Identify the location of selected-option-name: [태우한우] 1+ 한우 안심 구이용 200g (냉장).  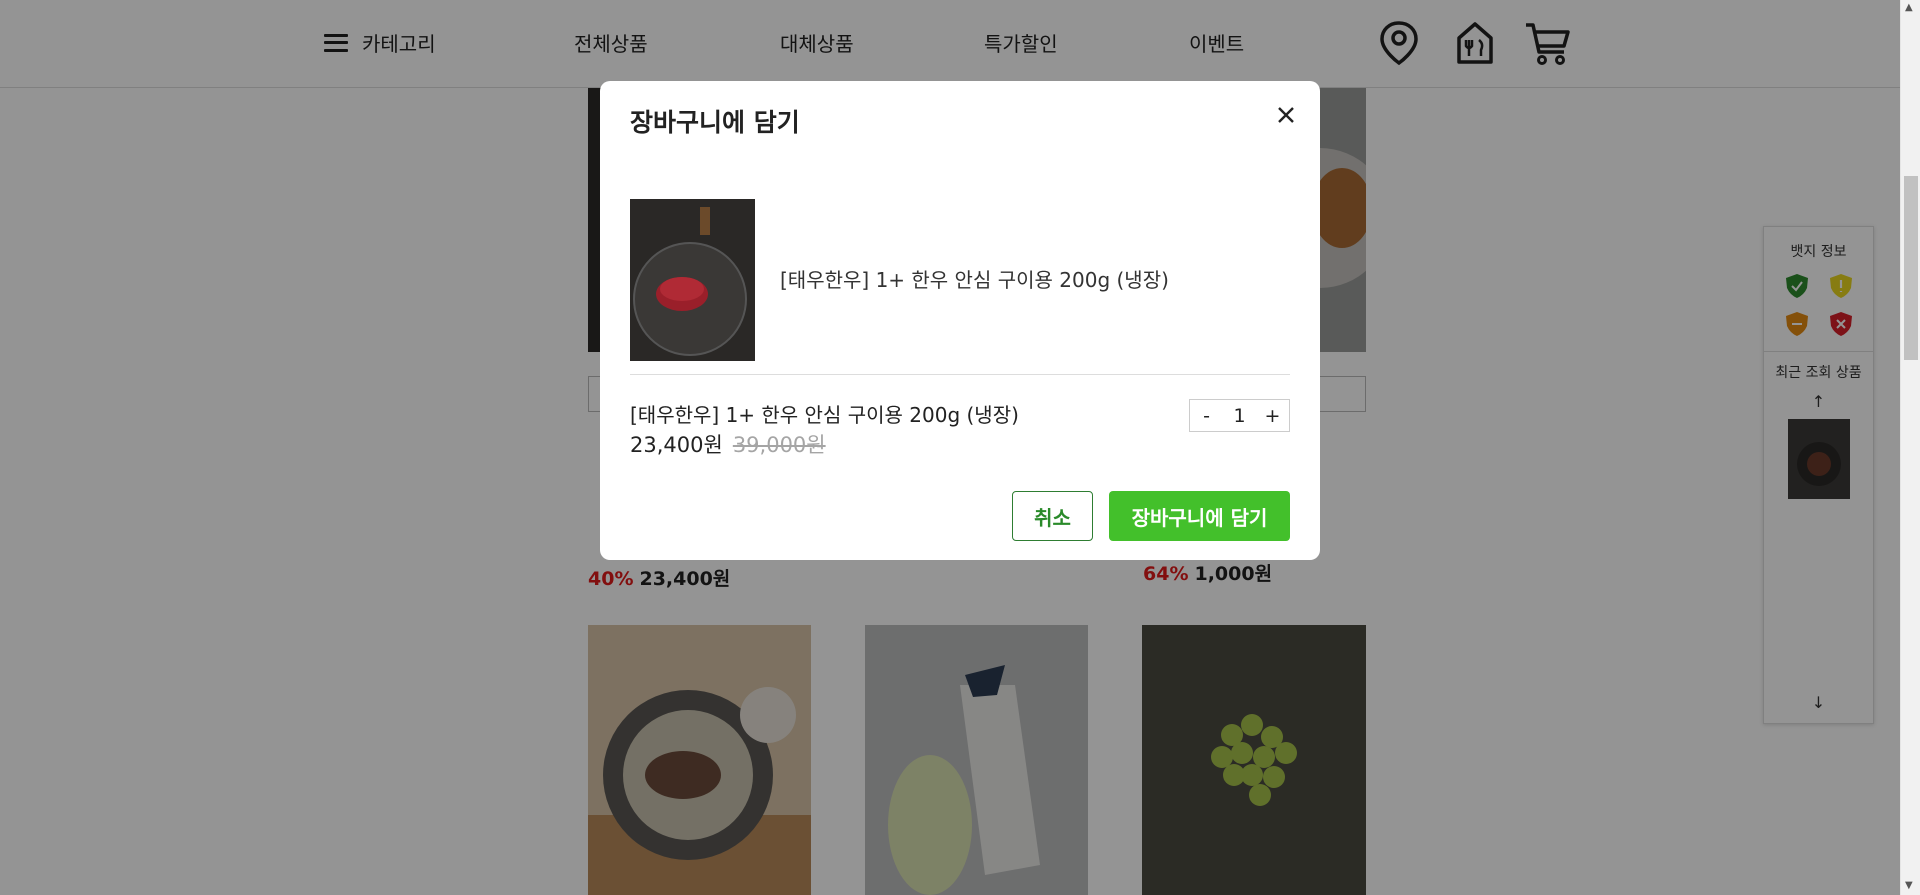
(824, 415).